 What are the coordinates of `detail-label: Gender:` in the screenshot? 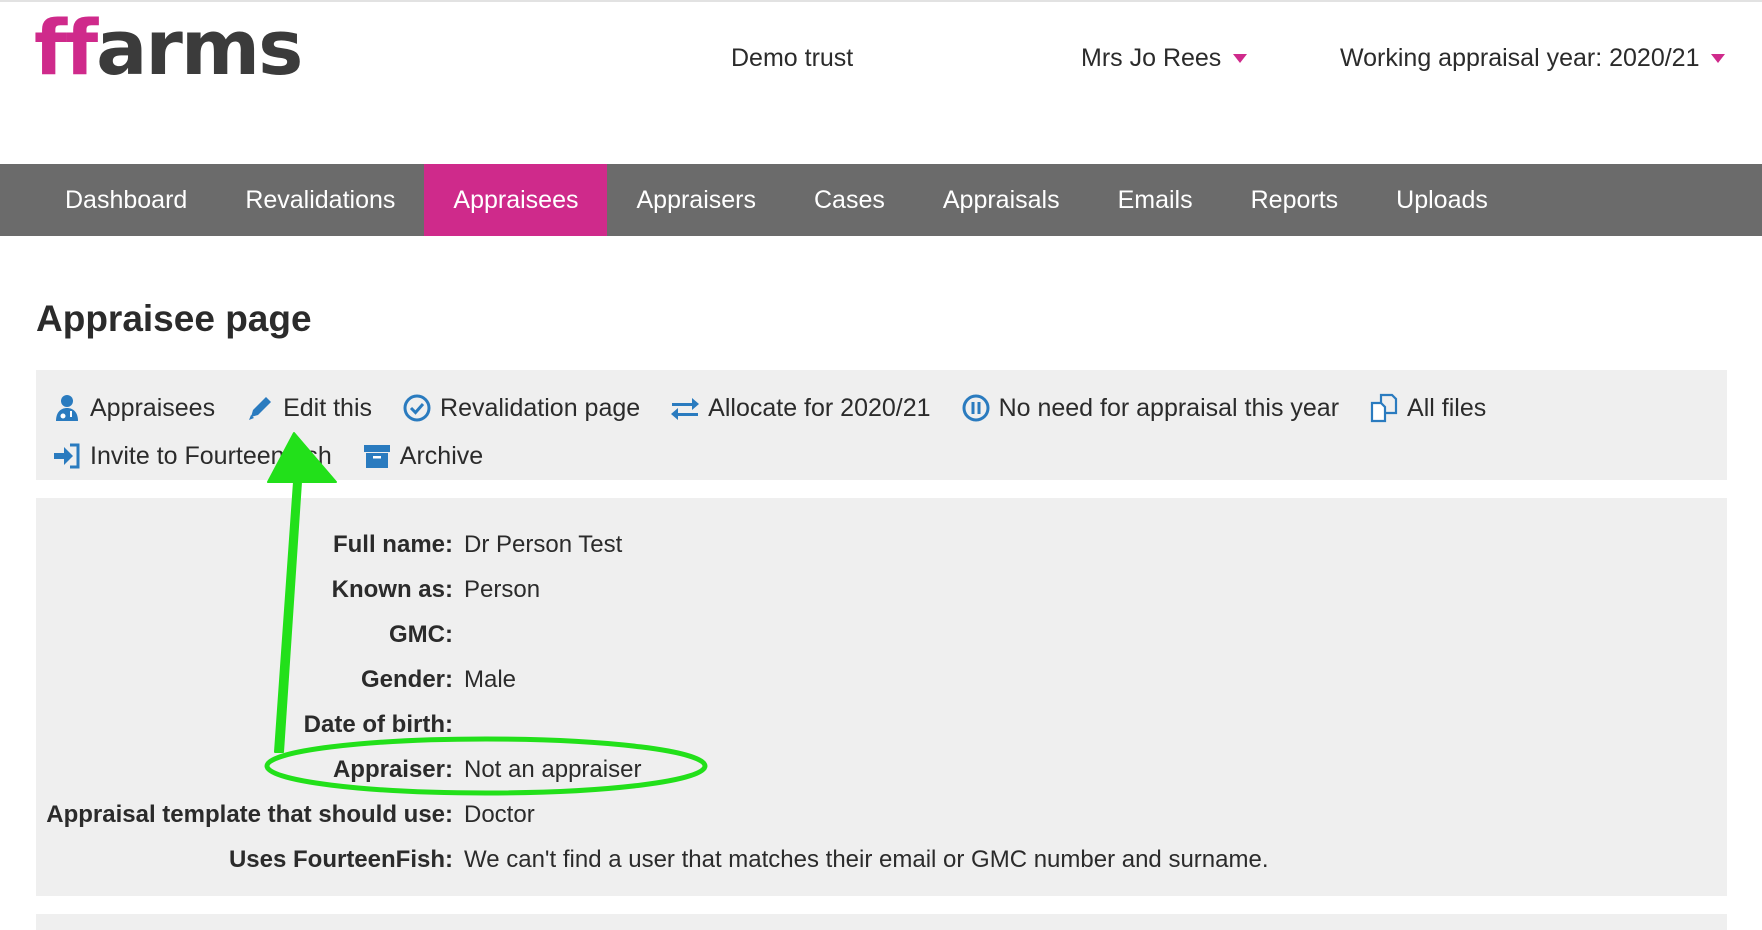 It's located at (406, 679).